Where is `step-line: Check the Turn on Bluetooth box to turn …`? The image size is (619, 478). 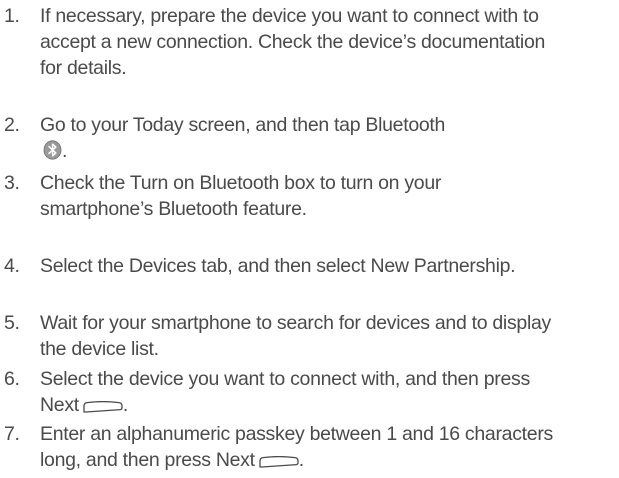 step-line: Check the Turn on Bluetooth box to turn … is located at coordinates (241, 183).